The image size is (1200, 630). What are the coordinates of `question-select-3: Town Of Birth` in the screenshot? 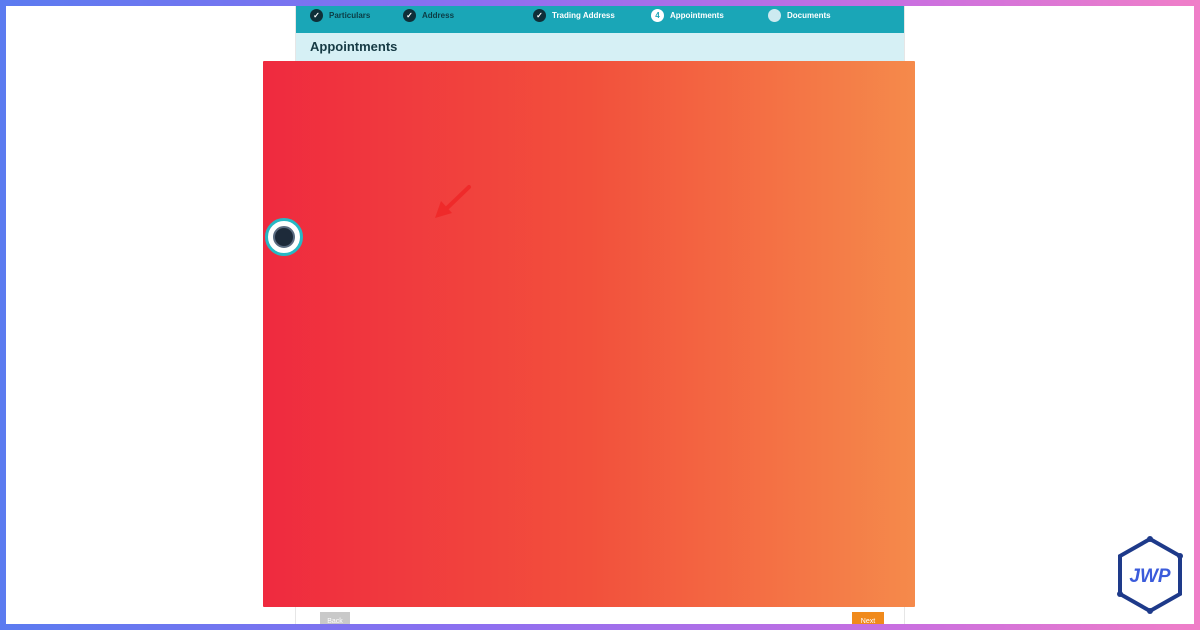 It's located at (536, 549).